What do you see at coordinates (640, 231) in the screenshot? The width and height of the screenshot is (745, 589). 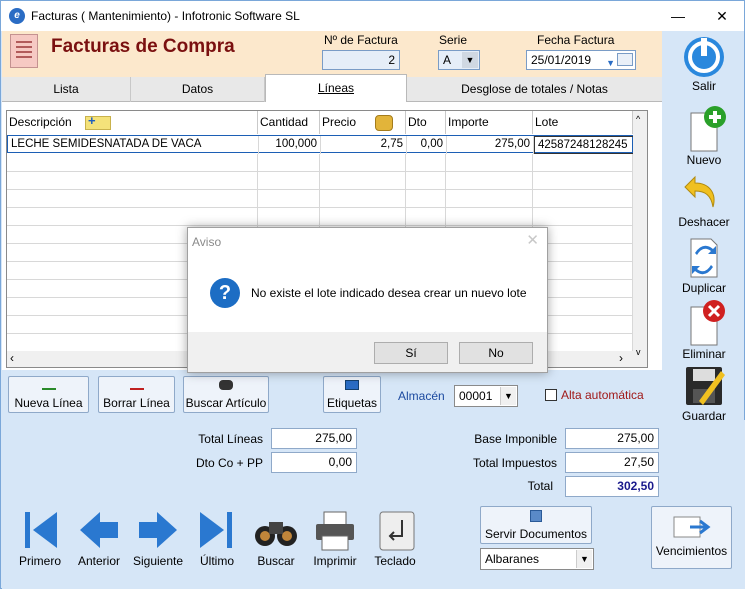 I see `vertical-scrollbar: ^` at bounding box center [640, 231].